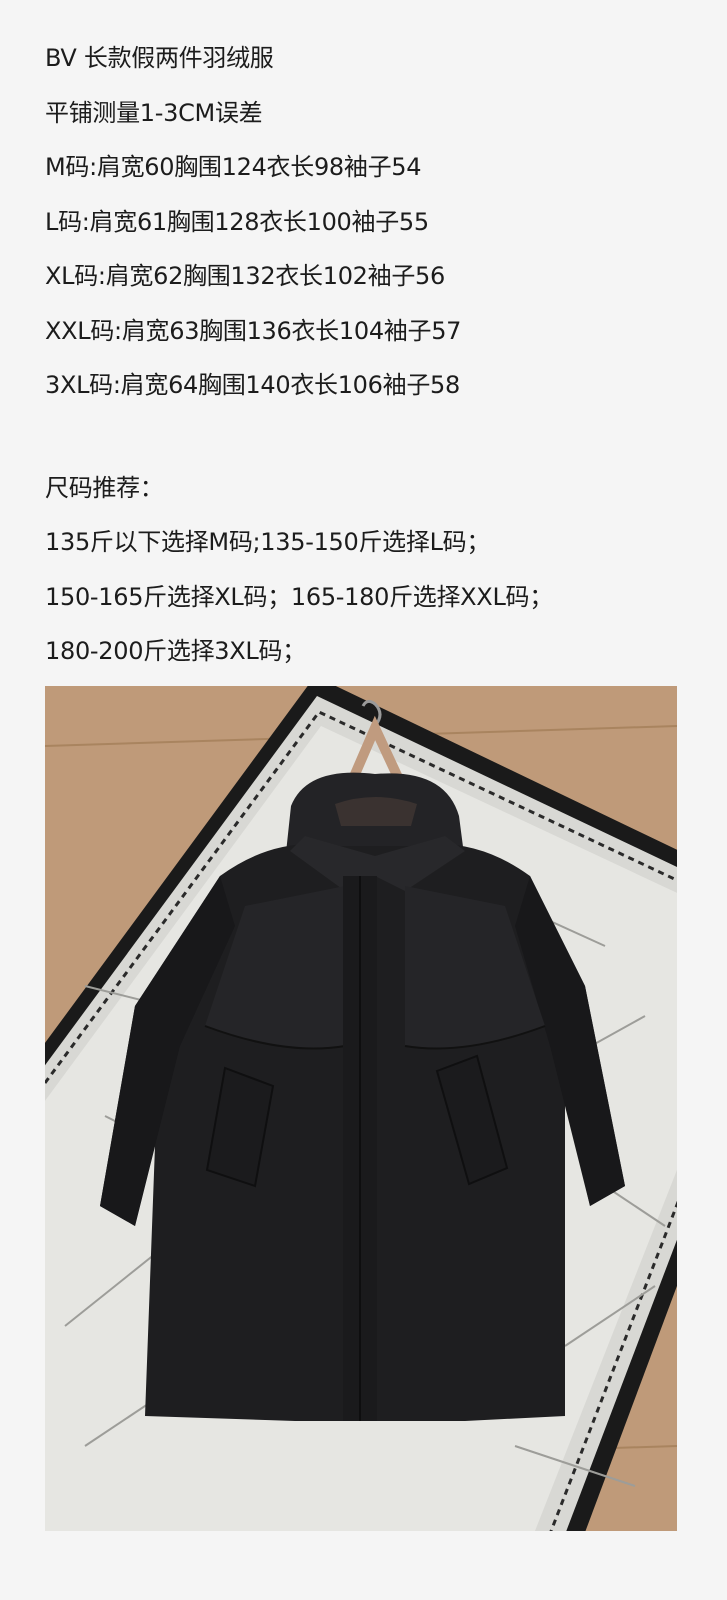 The height and width of the screenshot is (1600, 727). What do you see at coordinates (252, 385) in the screenshot?
I see `size-line-3xl: 3XL码:肩宽64胸围140衣长106袖子58` at bounding box center [252, 385].